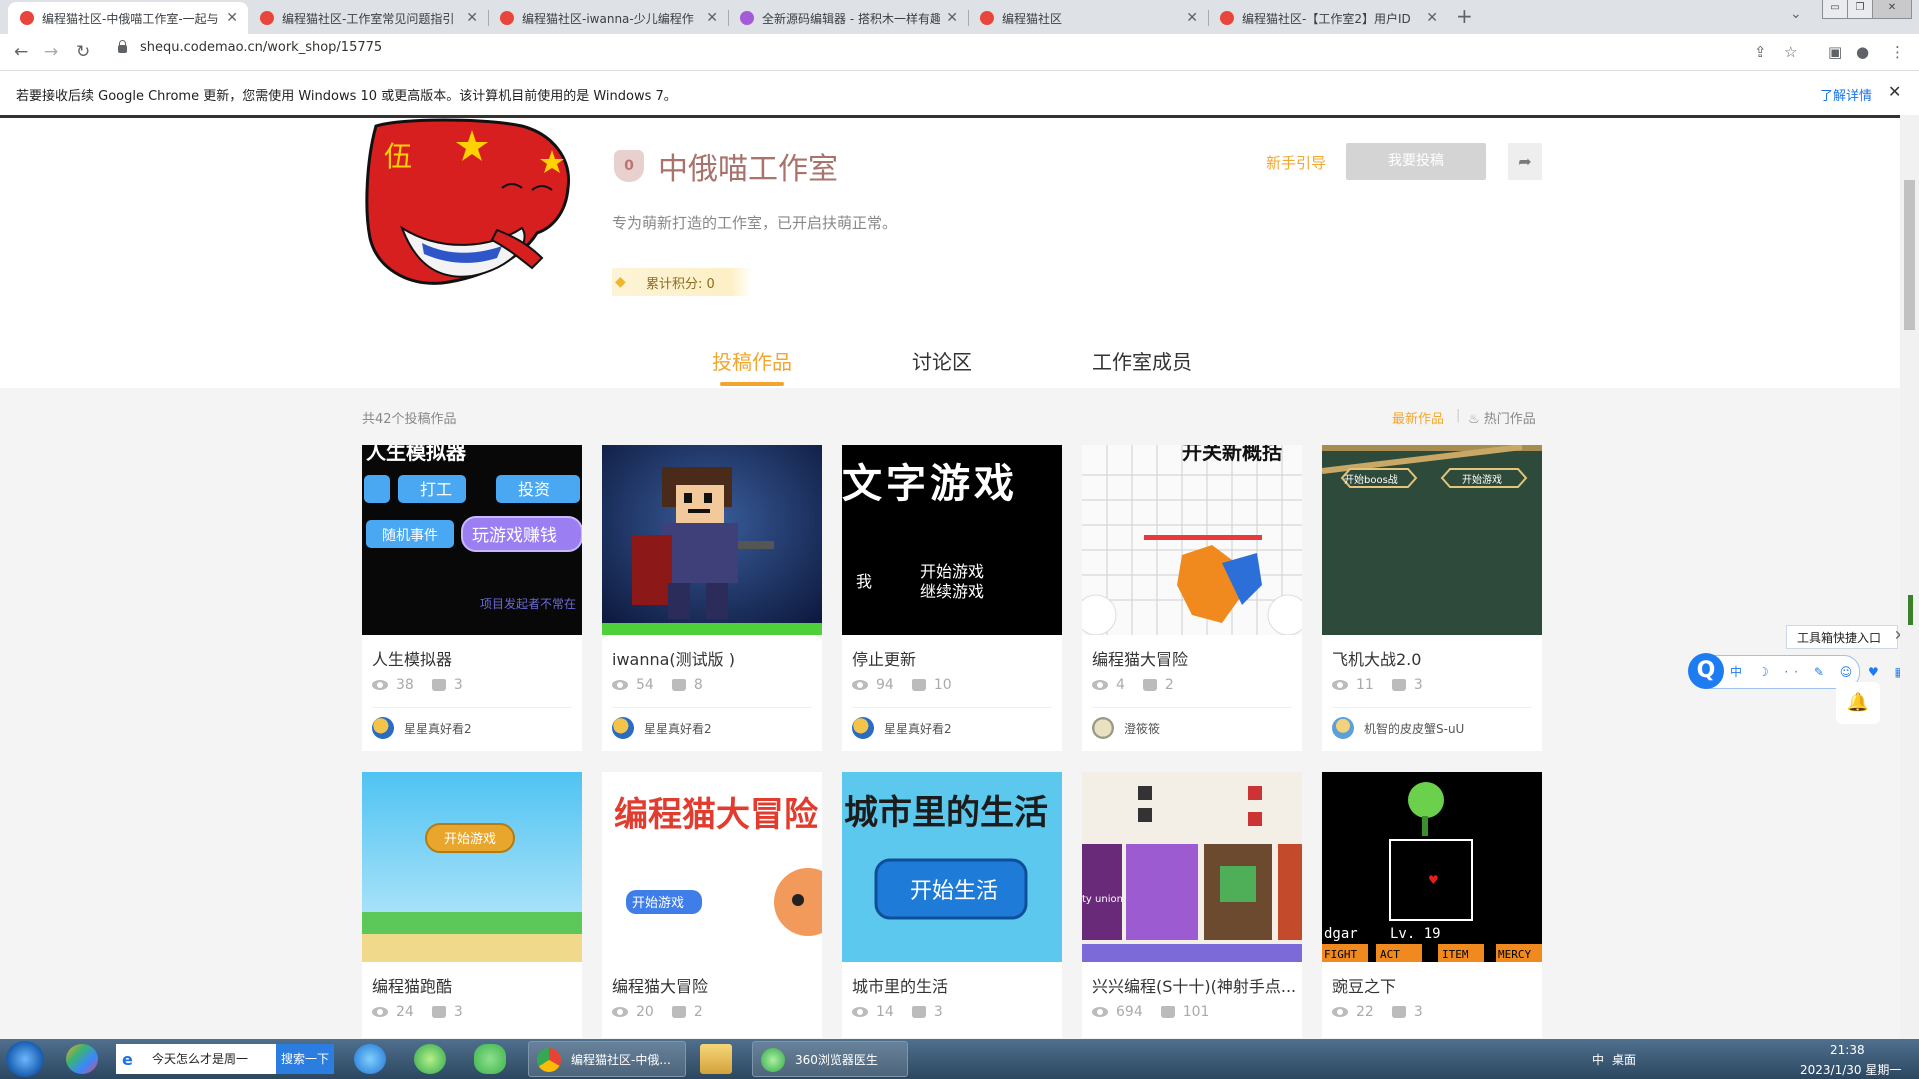 This screenshot has width=1919, height=1079. I want to click on chrome-icon, so click(549, 1060).